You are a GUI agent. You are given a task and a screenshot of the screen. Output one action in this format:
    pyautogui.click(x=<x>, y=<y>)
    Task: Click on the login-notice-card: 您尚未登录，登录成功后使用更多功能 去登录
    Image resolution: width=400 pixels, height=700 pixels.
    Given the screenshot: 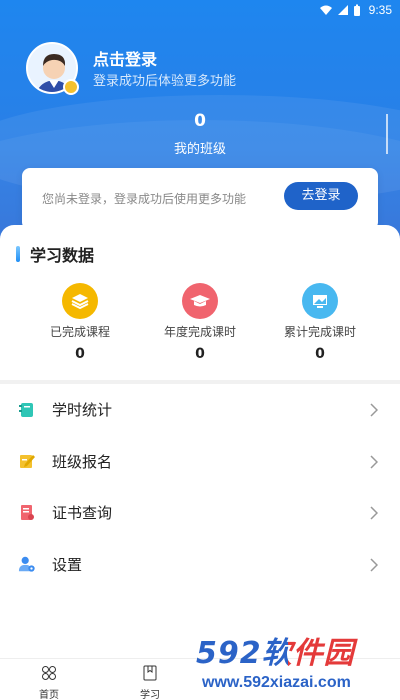 What is the action you would take?
    pyautogui.click(x=200, y=199)
    